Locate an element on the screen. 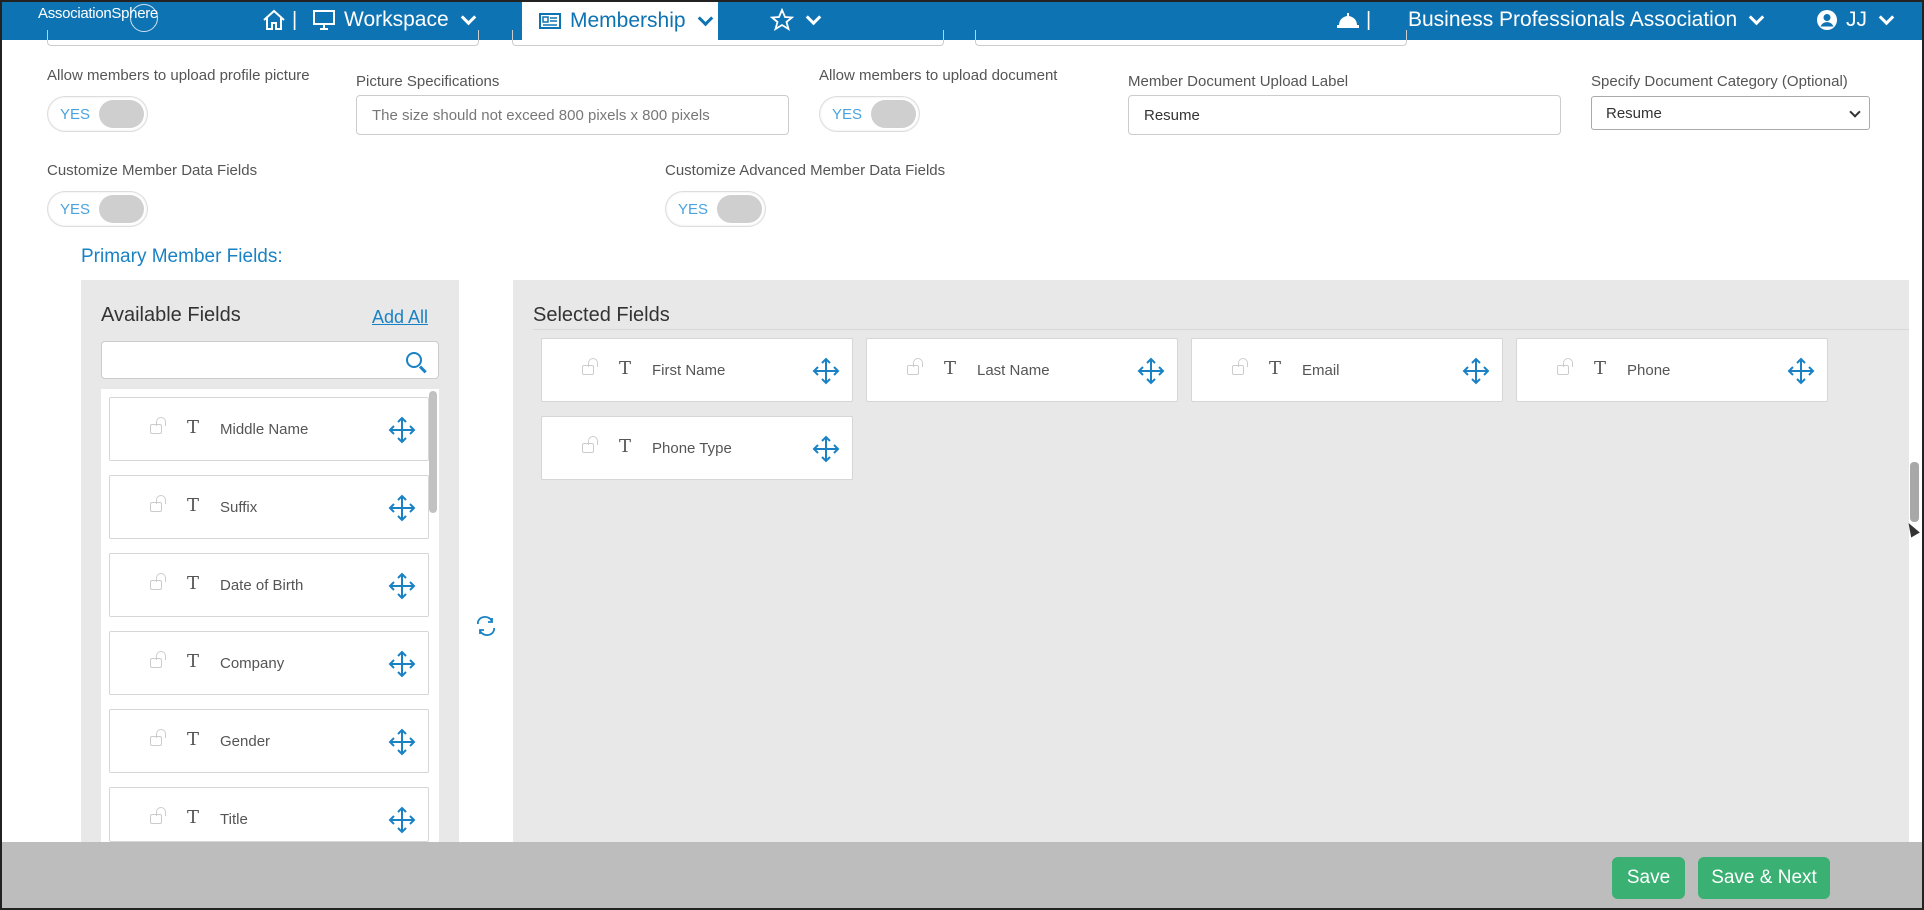 The image size is (1924, 910). available-field-item: T Middle Name is located at coordinates (269, 429).